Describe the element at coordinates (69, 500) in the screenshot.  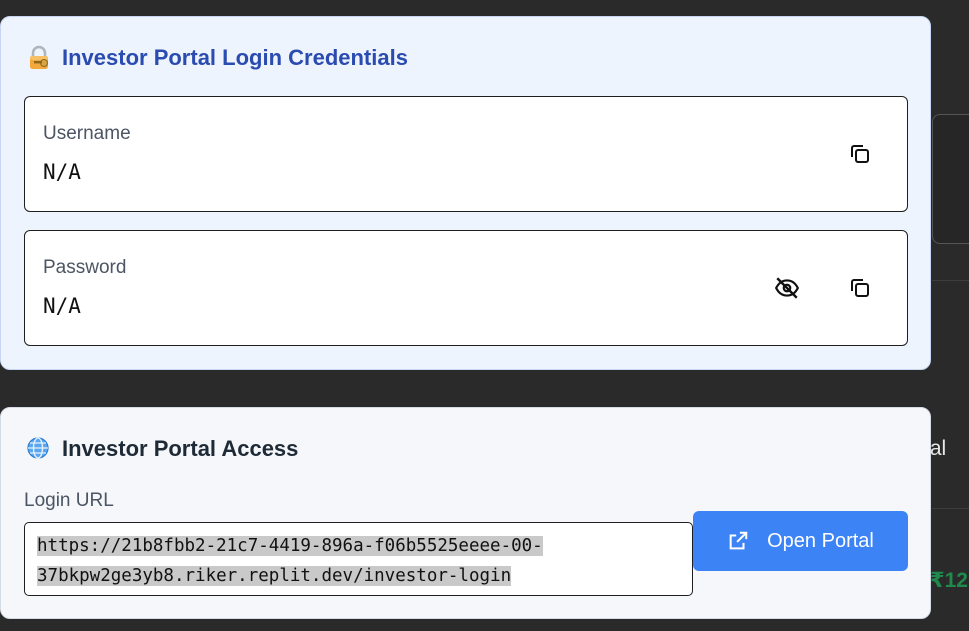
I see `login-url-label: Login URL` at that location.